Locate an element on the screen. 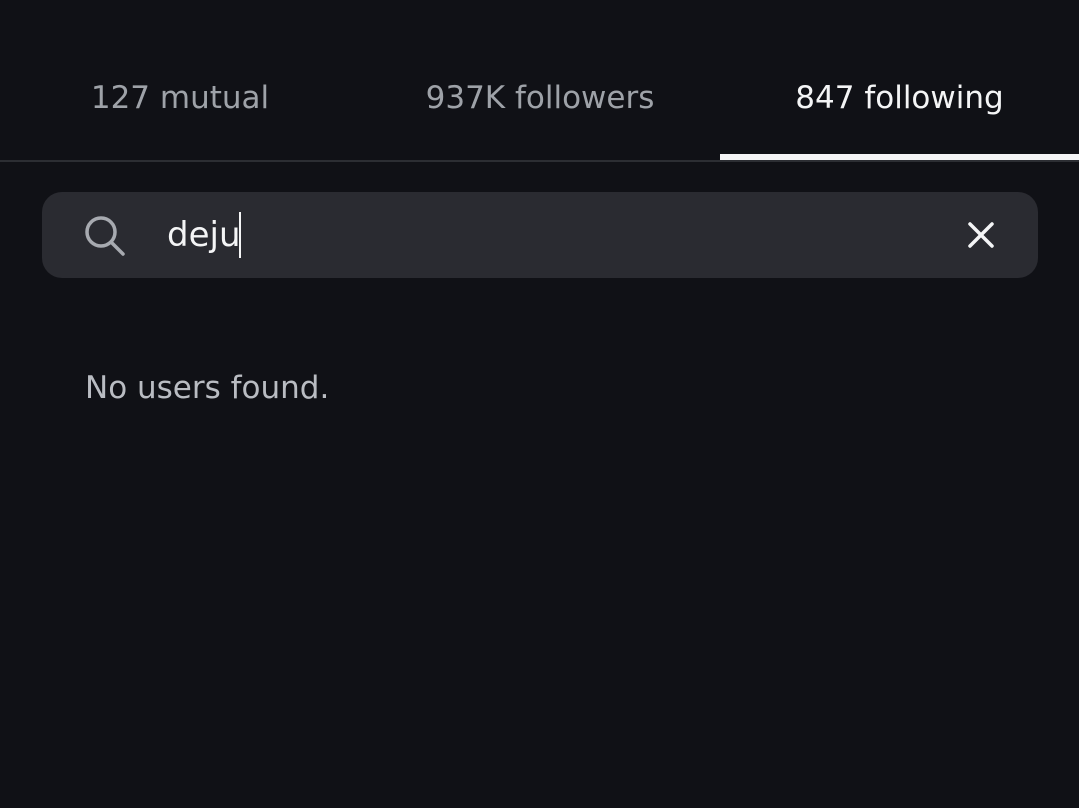 The width and height of the screenshot is (1079, 808). search-icon is located at coordinates (105, 236).